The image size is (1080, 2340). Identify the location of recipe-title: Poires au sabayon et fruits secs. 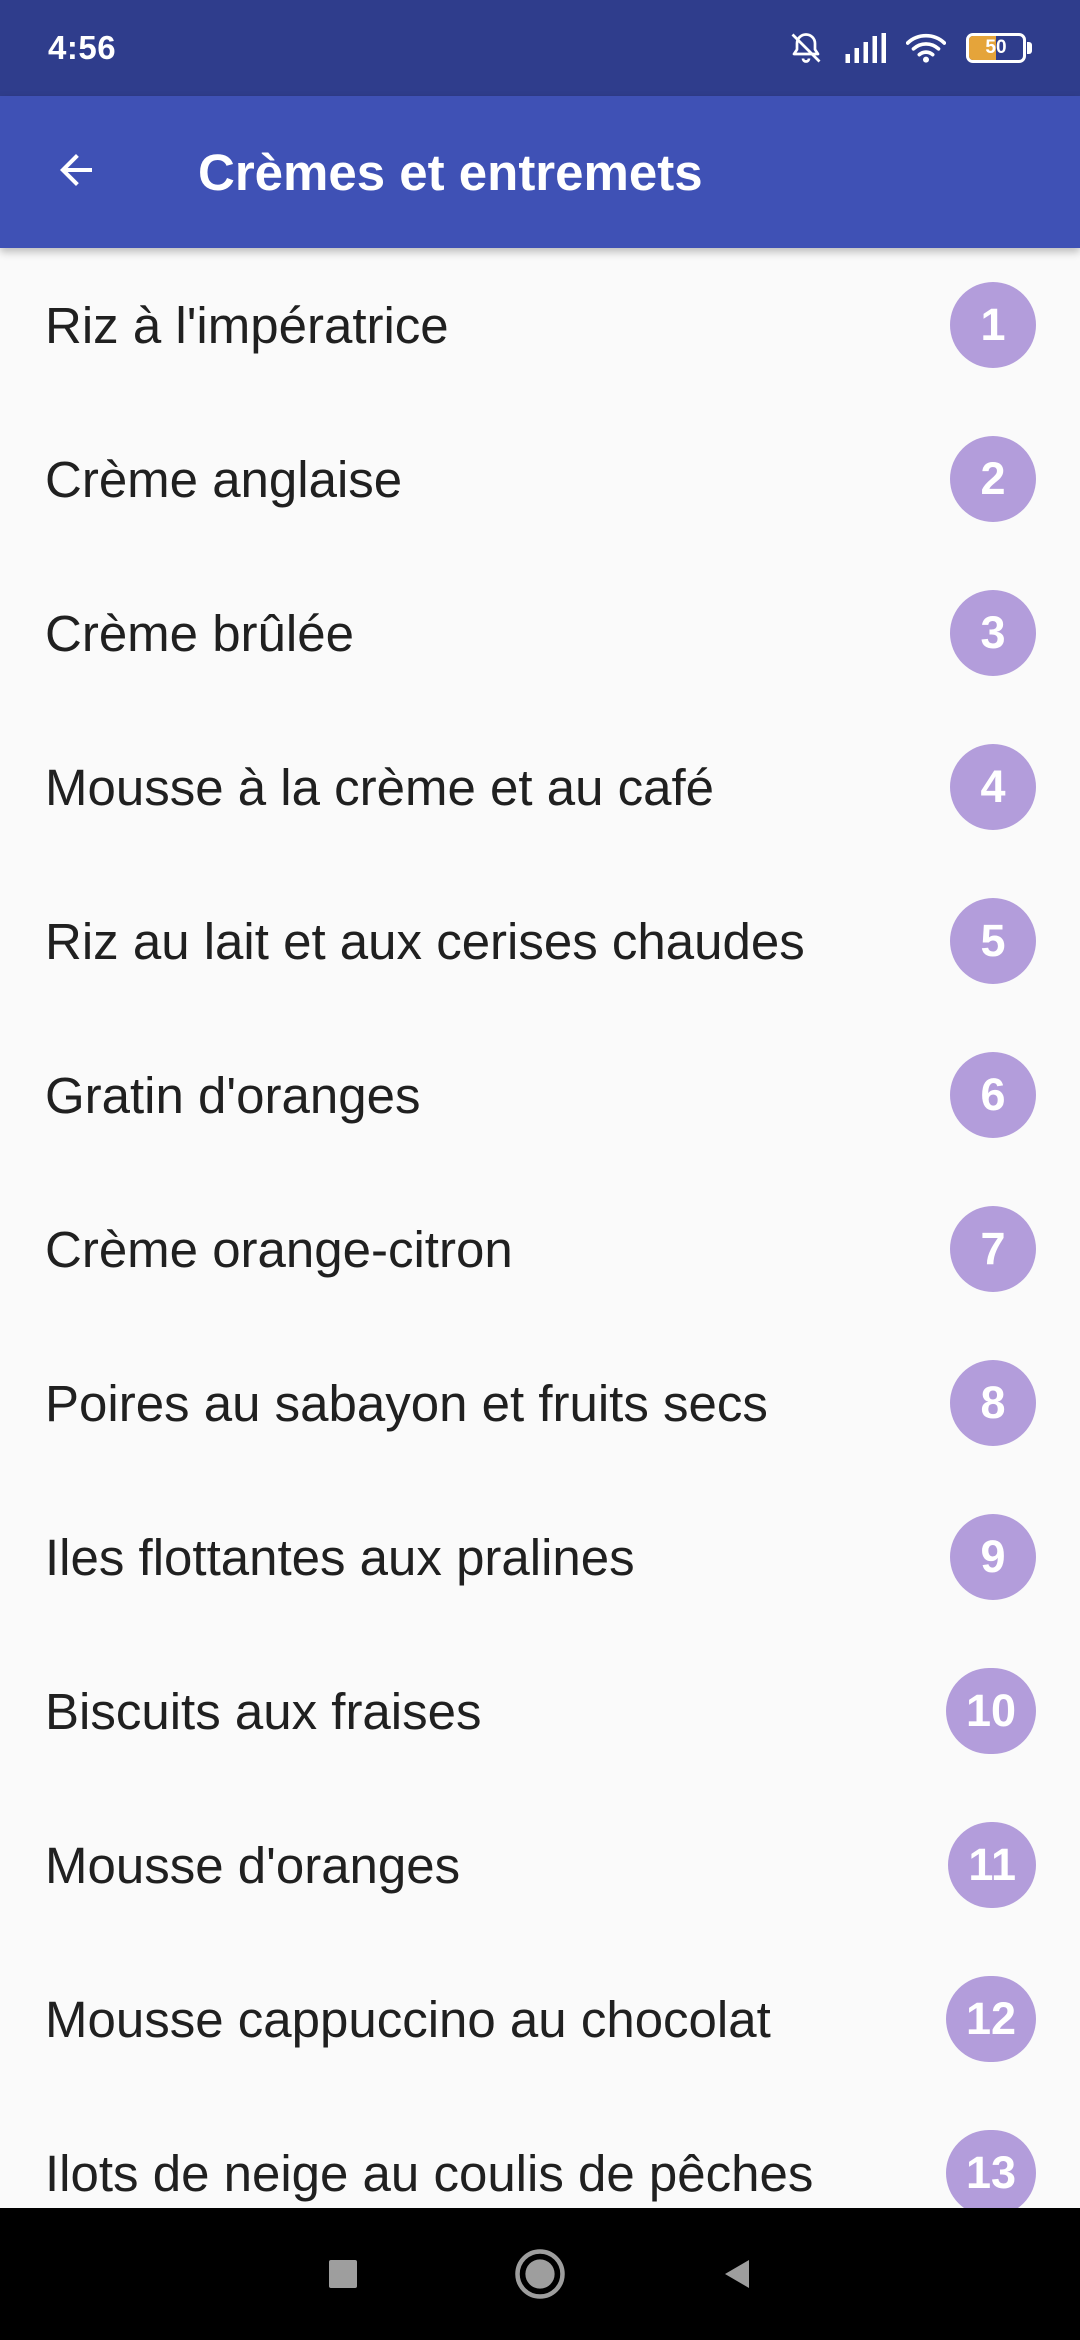
(406, 1403).